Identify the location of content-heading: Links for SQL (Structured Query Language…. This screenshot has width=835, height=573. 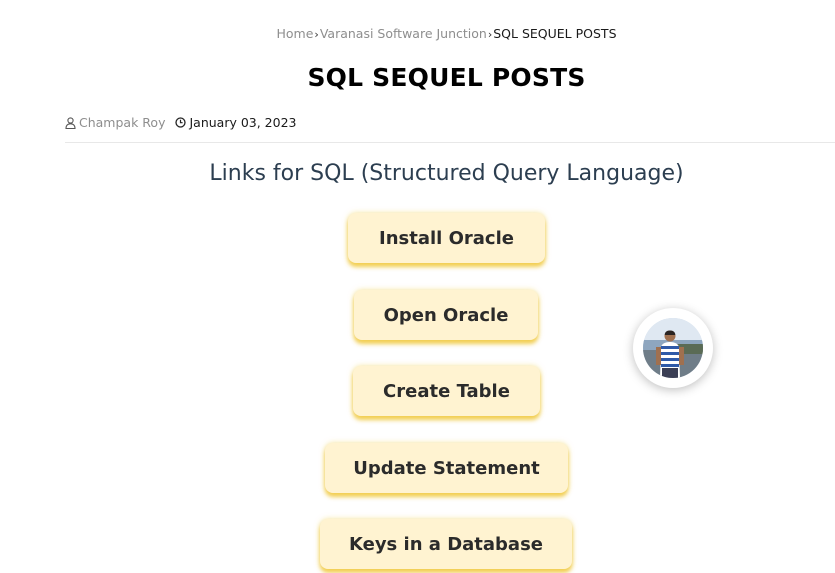
(446, 173).